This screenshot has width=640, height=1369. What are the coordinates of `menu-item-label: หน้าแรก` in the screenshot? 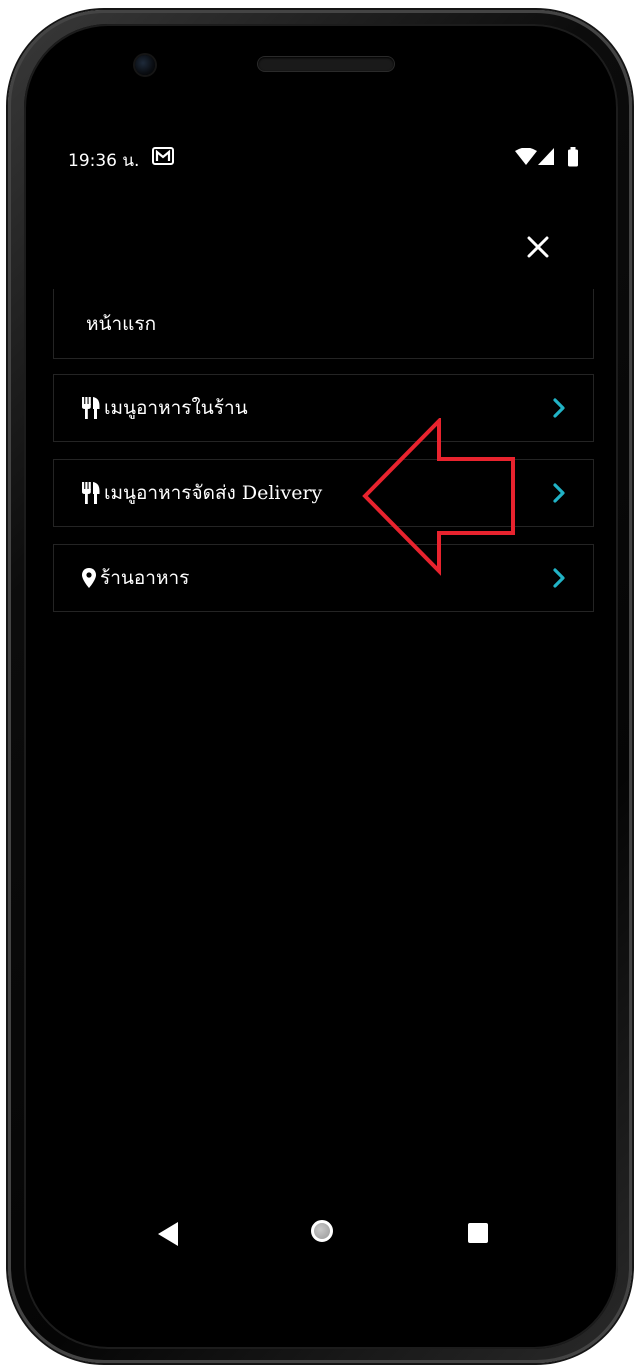 It's located at (121, 323).